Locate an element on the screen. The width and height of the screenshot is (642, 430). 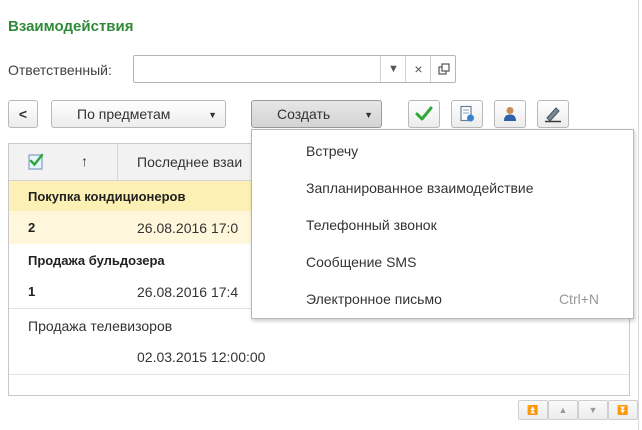
create-button: Создать ▼ is located at coordinates (316, 114).